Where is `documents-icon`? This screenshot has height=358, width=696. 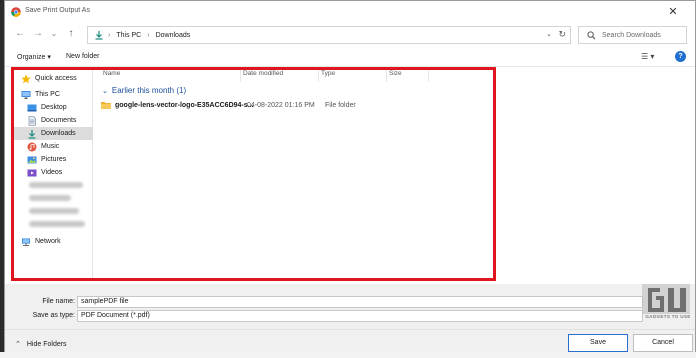 documents-icon is located at coordinates (32, 120).